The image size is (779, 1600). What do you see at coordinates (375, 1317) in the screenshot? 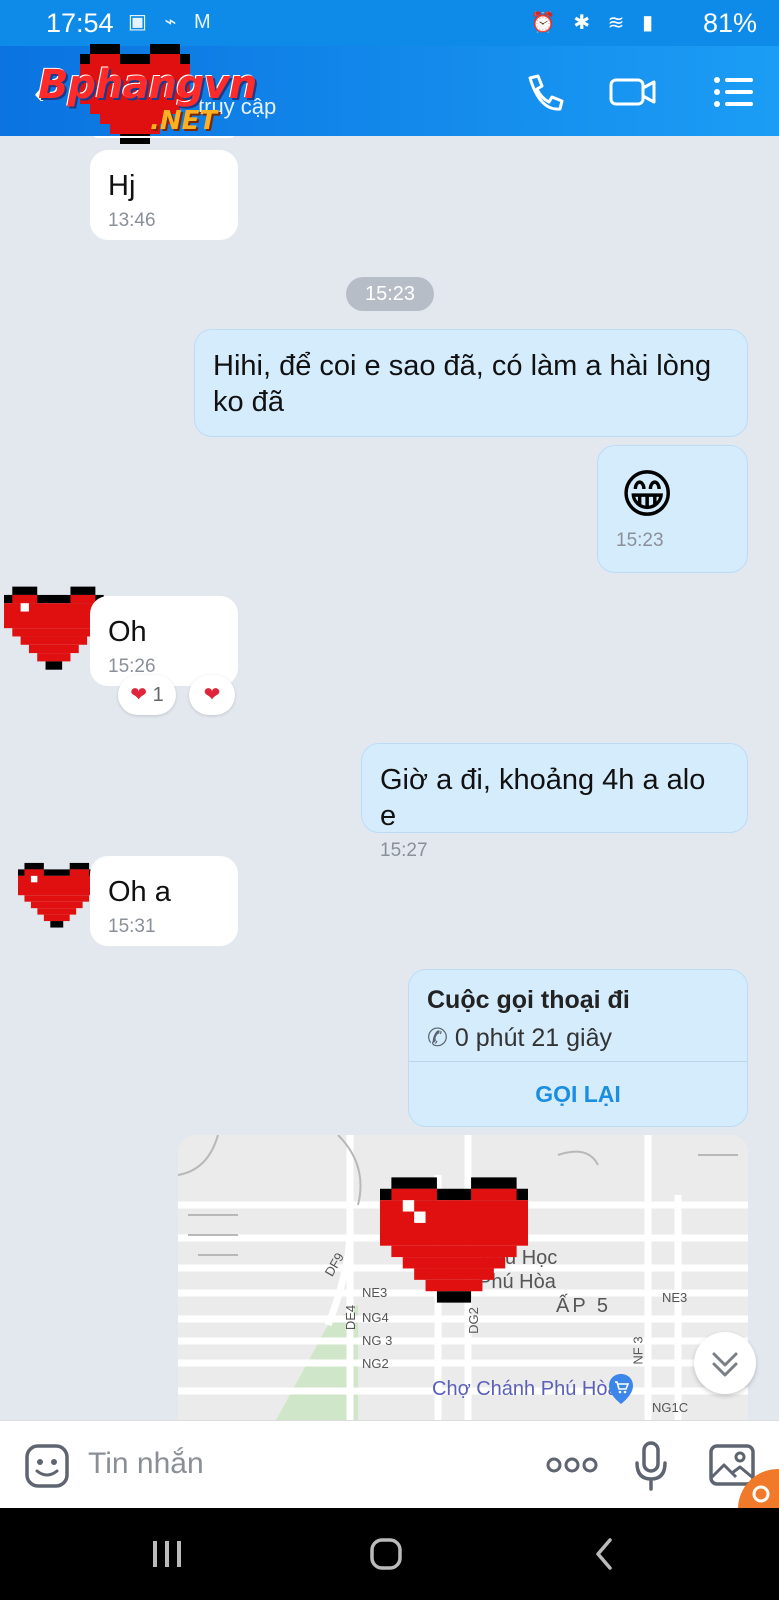
I see `map-label: NG4` at bounding box center [375, 1317].